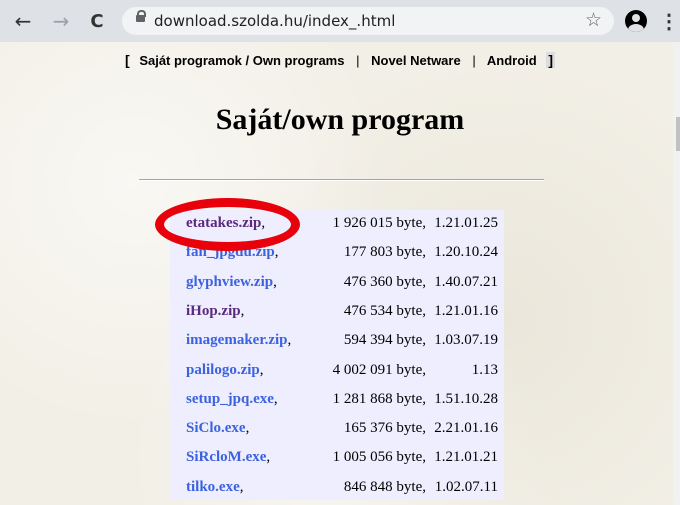 The image size is (680, 505). Describe the element at coordinates (466, 252) in the screenshot. I see `file-version: 1.20.10.24` at that location.